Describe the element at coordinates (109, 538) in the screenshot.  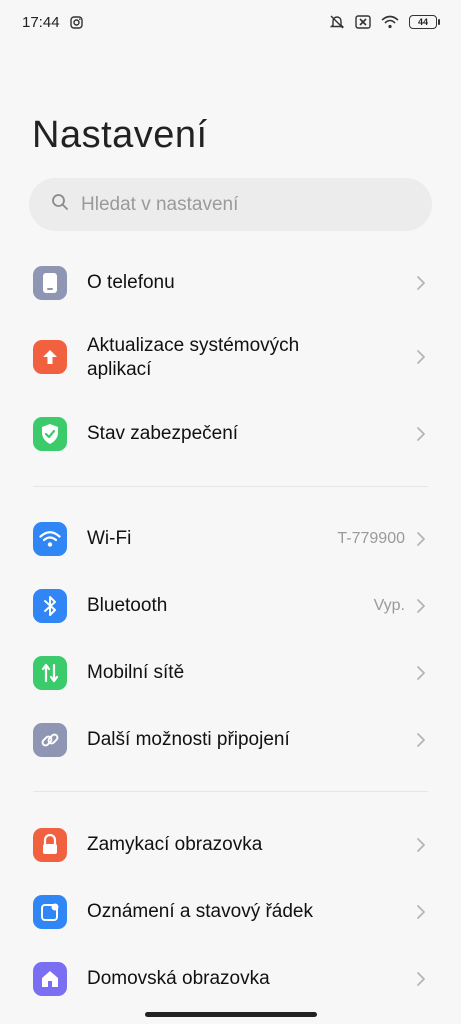
I see `item-label: Wi-Fi` at that location.